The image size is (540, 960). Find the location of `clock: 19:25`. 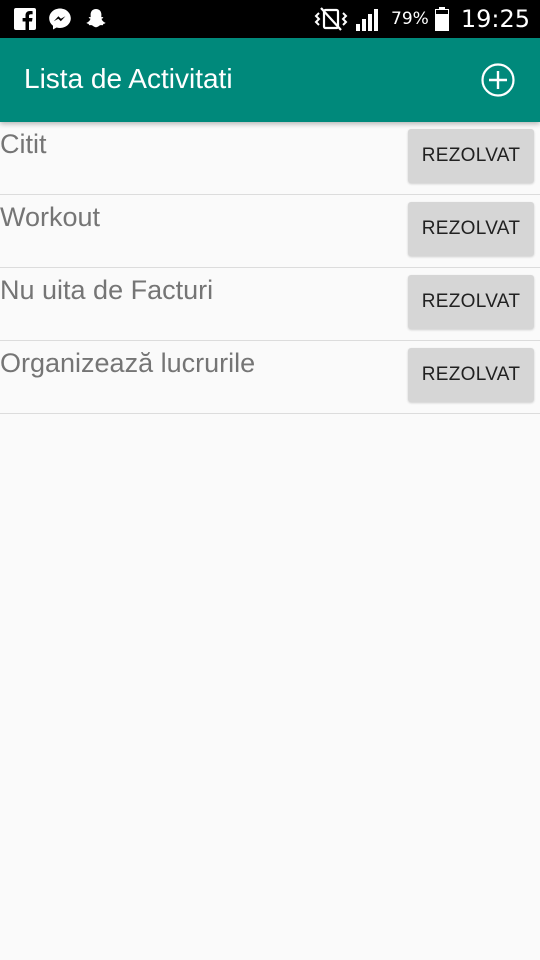

clock: 19:25 is located at coordinates (495, 19).